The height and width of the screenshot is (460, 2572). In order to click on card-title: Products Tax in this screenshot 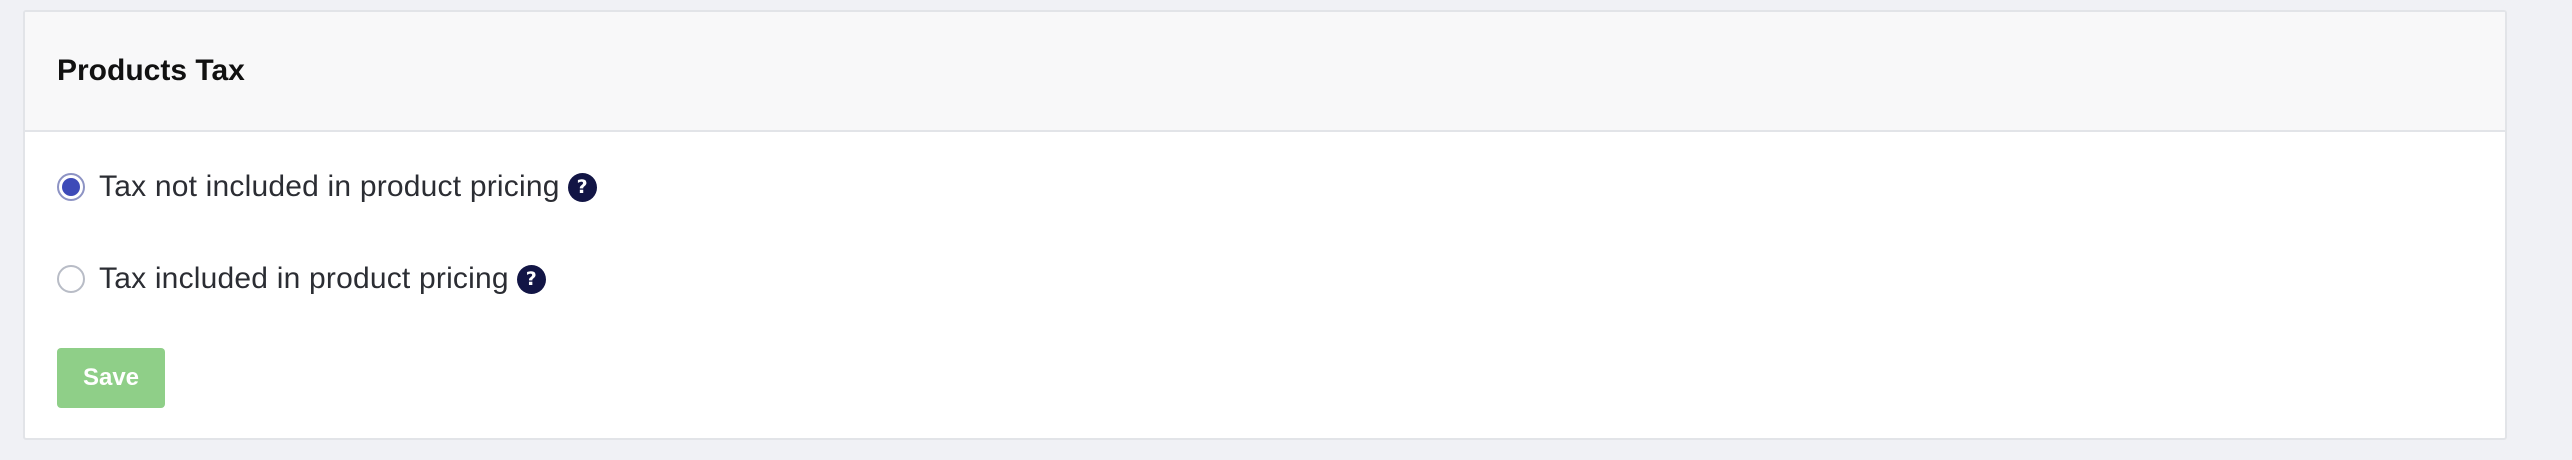, I will do `click(151, 70)`.